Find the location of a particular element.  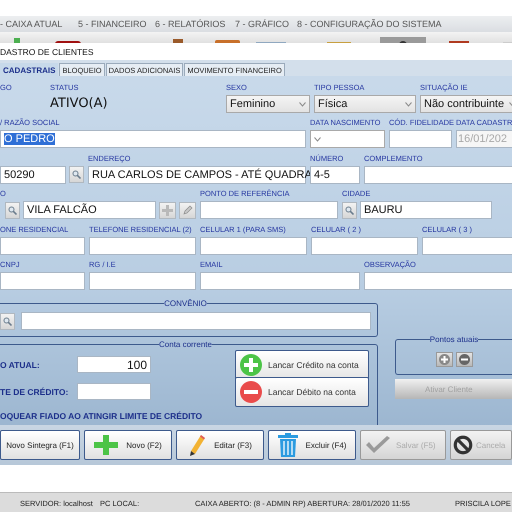

group-title: Conta corrente is located at coordinates (185, 345).